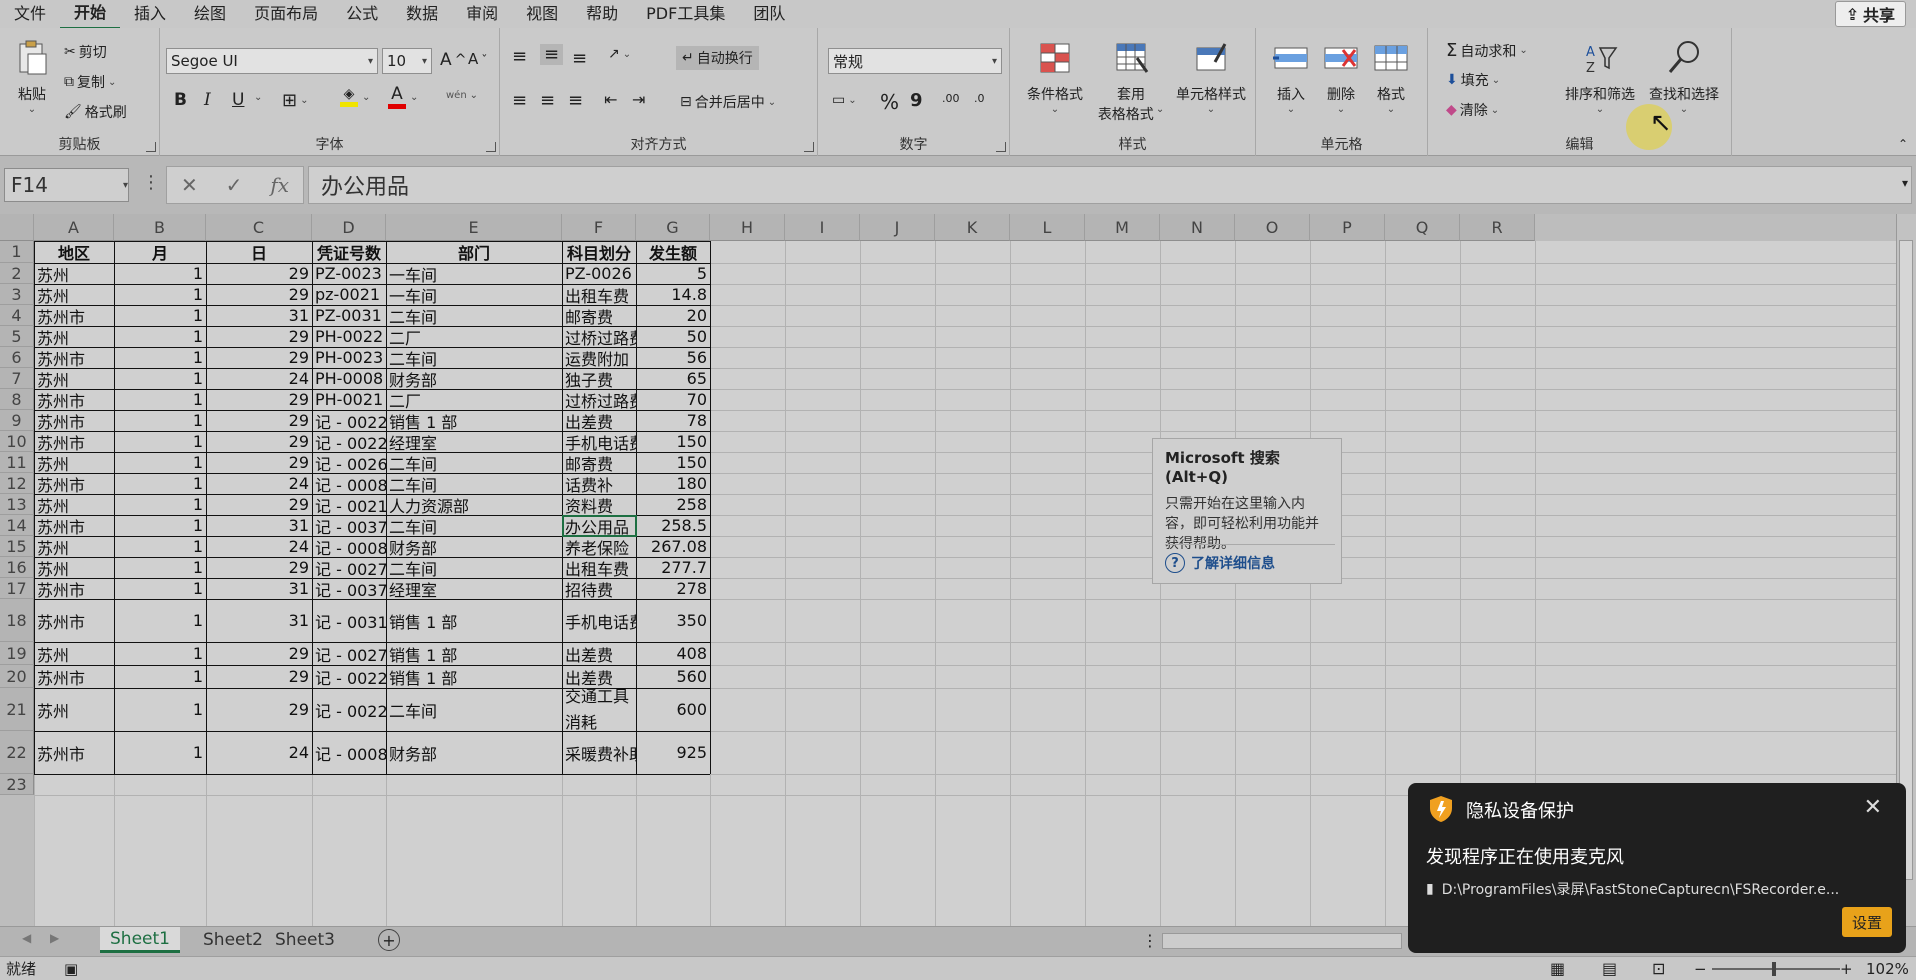  What do you see at coordinates (180, 100) in the screenshot?
I see `bold-button: B` at bounding box center [180, 100].